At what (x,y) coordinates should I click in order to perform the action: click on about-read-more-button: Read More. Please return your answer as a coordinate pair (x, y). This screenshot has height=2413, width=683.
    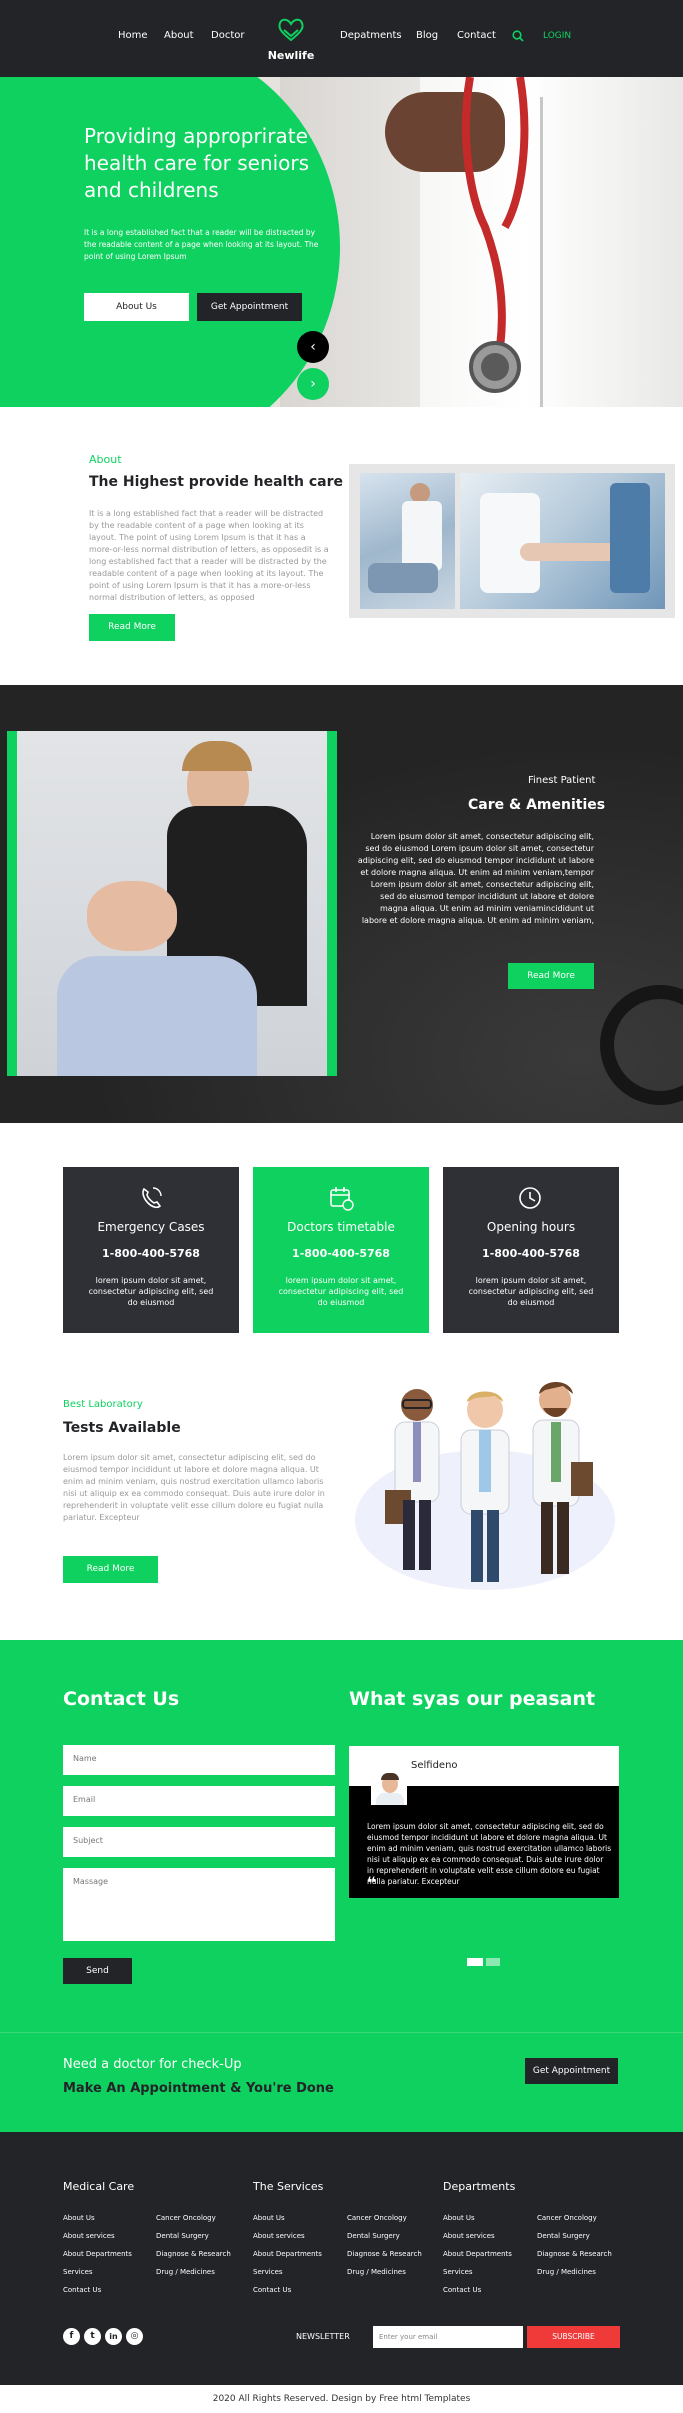
    Looking at the image, I should click on (132, 627).